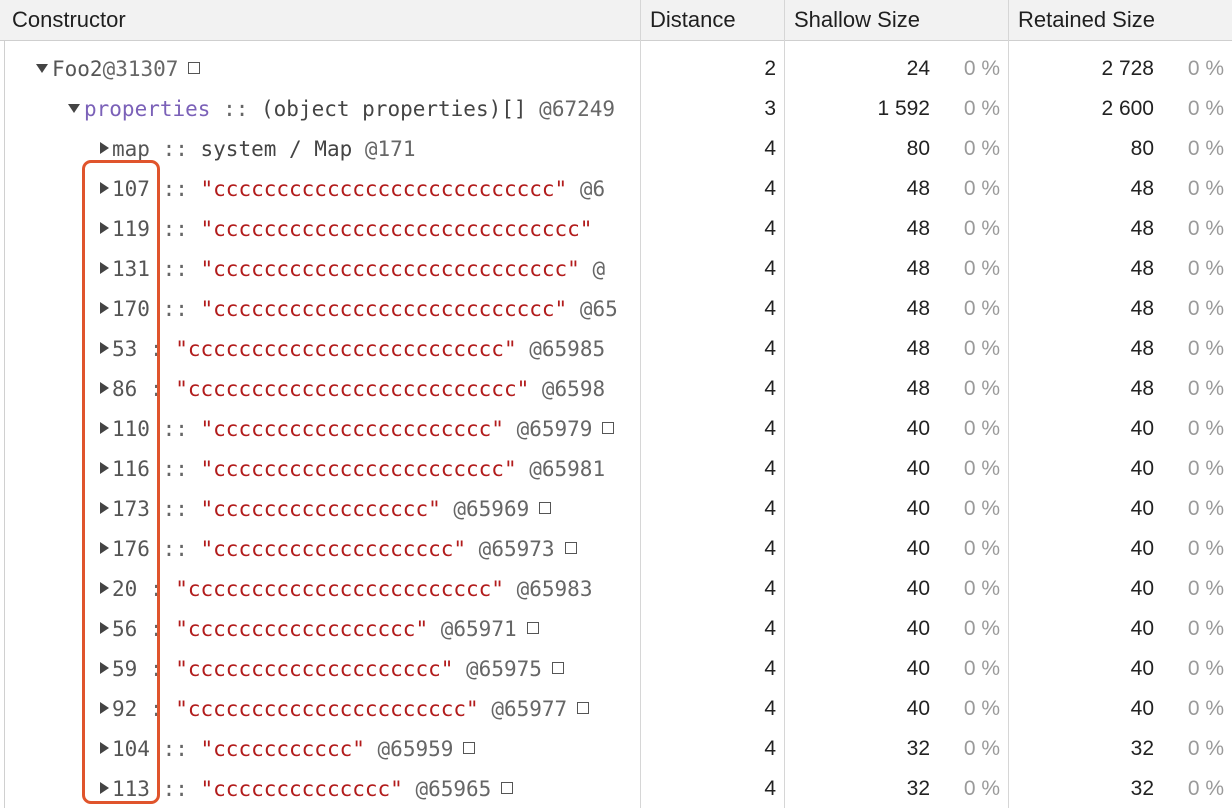 This screenshot has width=1232, height=809. I want to click on table-row: Foo2@31307 2 24 0 % 2 728 0 %, so click(616, 69).